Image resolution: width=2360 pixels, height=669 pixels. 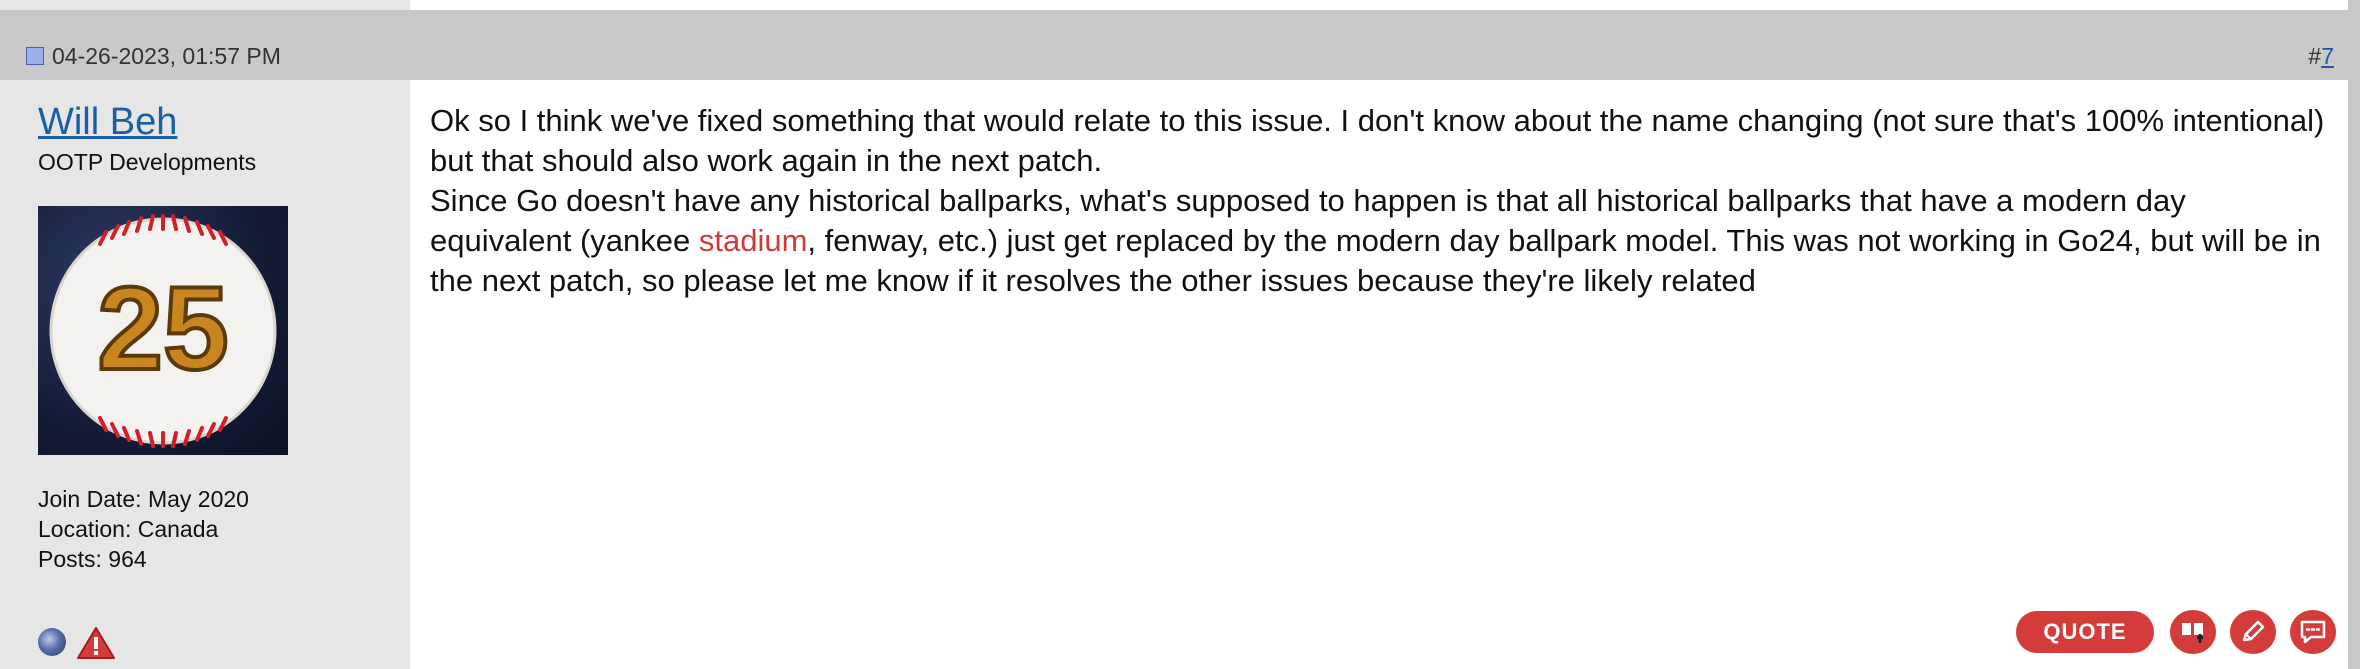 I want to click on reply-button, so click(x=2313, y=632).